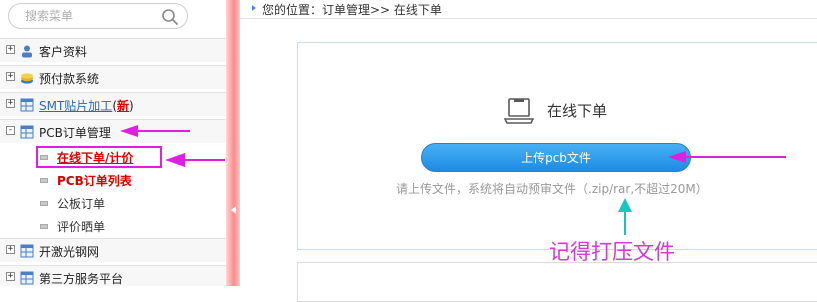 This screenshot has height=302, width=817. I want to click on sidebar-item-customer-info: + 客户资料, so click(113, 50).